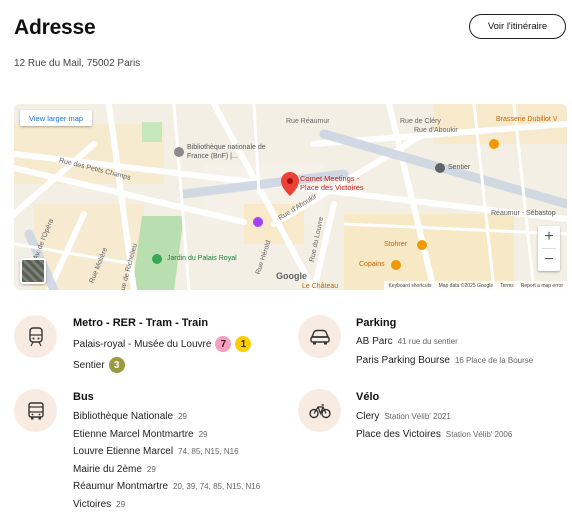  Describe the element at coordinates (479, 434) in the screenshot. I see `velo-station-detail: Station Vélib' 2006` at that location.